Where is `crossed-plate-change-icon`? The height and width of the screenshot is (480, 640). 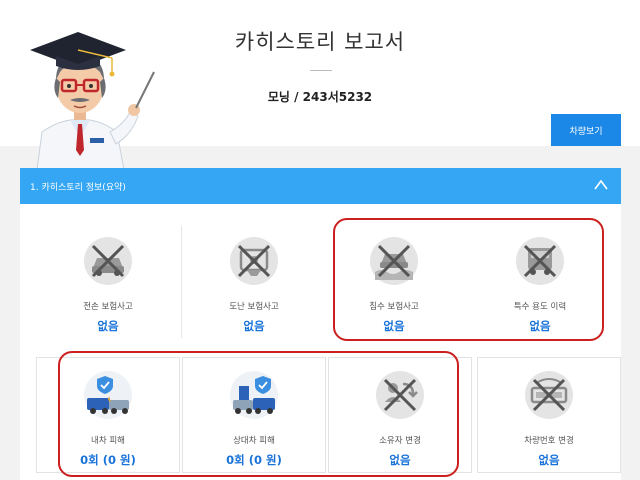
crossed-plate-change-icon is located at coordinates (549, 395).